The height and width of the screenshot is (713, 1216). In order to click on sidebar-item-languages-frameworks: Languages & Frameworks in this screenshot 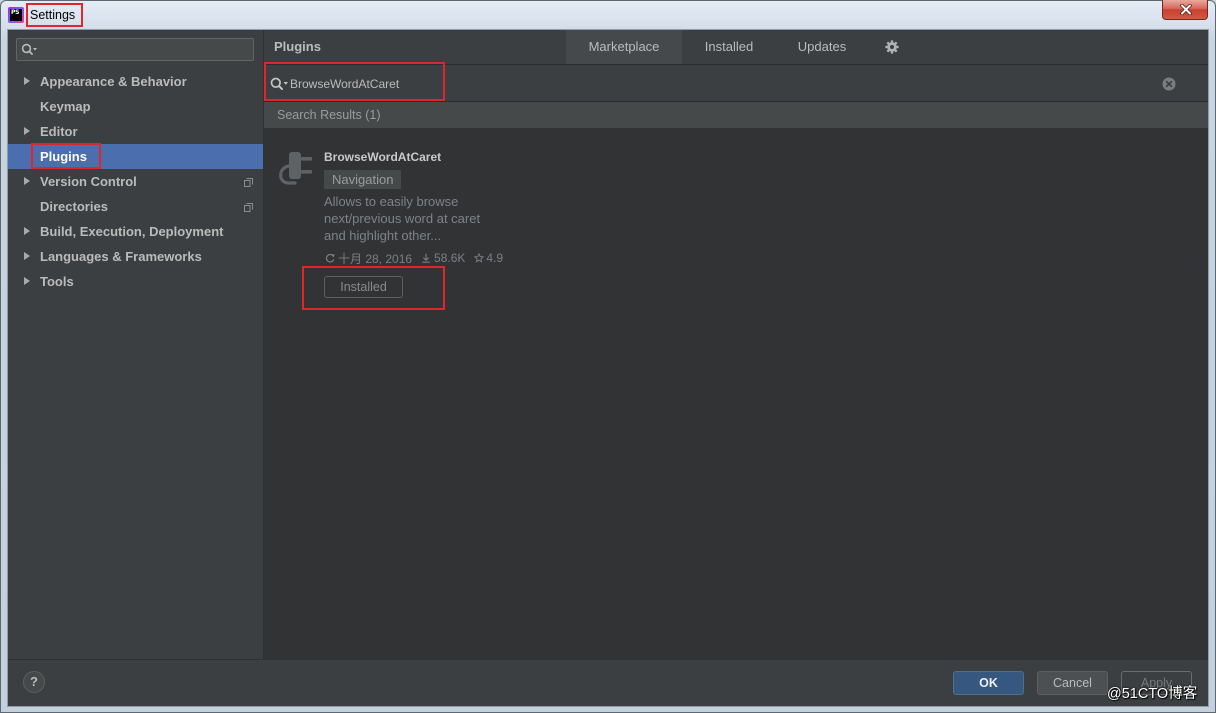, I will do `click(135, 256)`.